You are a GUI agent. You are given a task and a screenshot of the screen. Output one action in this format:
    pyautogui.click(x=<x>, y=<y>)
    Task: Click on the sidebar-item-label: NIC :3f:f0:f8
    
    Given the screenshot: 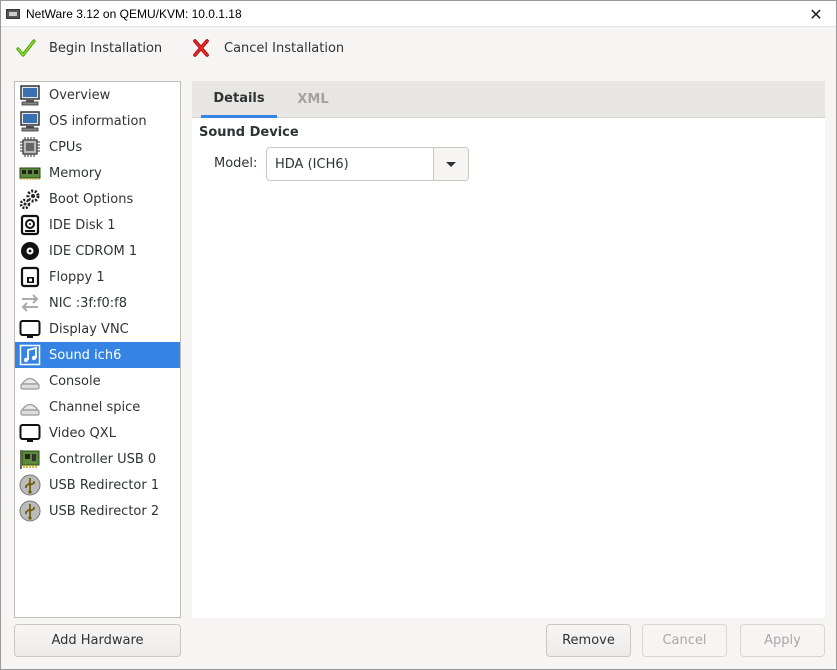 What is the action you would take?
    pyautogui.click(x=88, y=303)
    